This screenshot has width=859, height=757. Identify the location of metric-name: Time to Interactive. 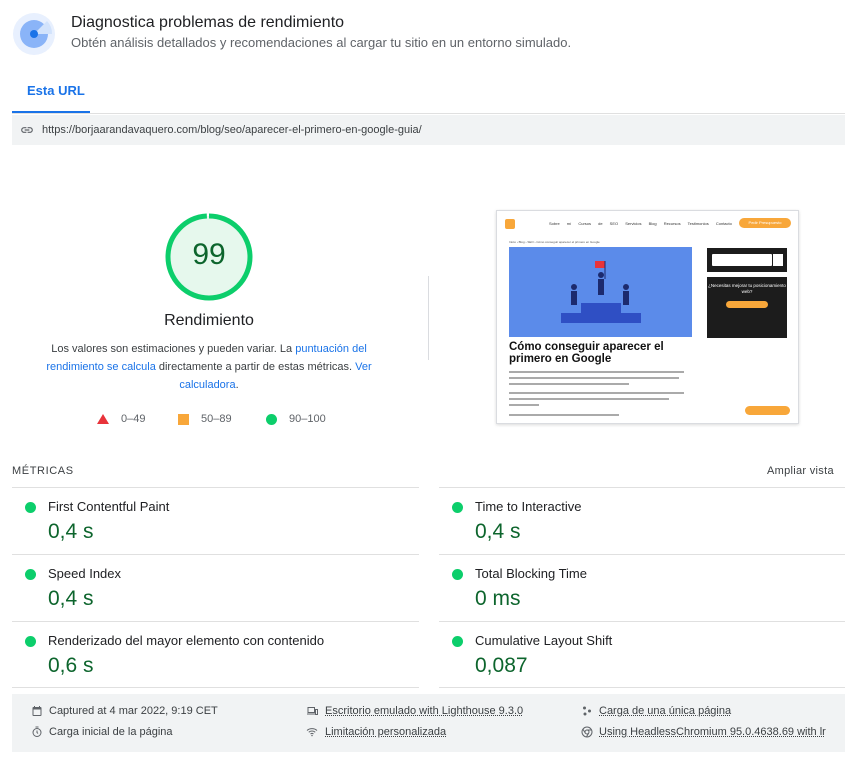
(528, 506).